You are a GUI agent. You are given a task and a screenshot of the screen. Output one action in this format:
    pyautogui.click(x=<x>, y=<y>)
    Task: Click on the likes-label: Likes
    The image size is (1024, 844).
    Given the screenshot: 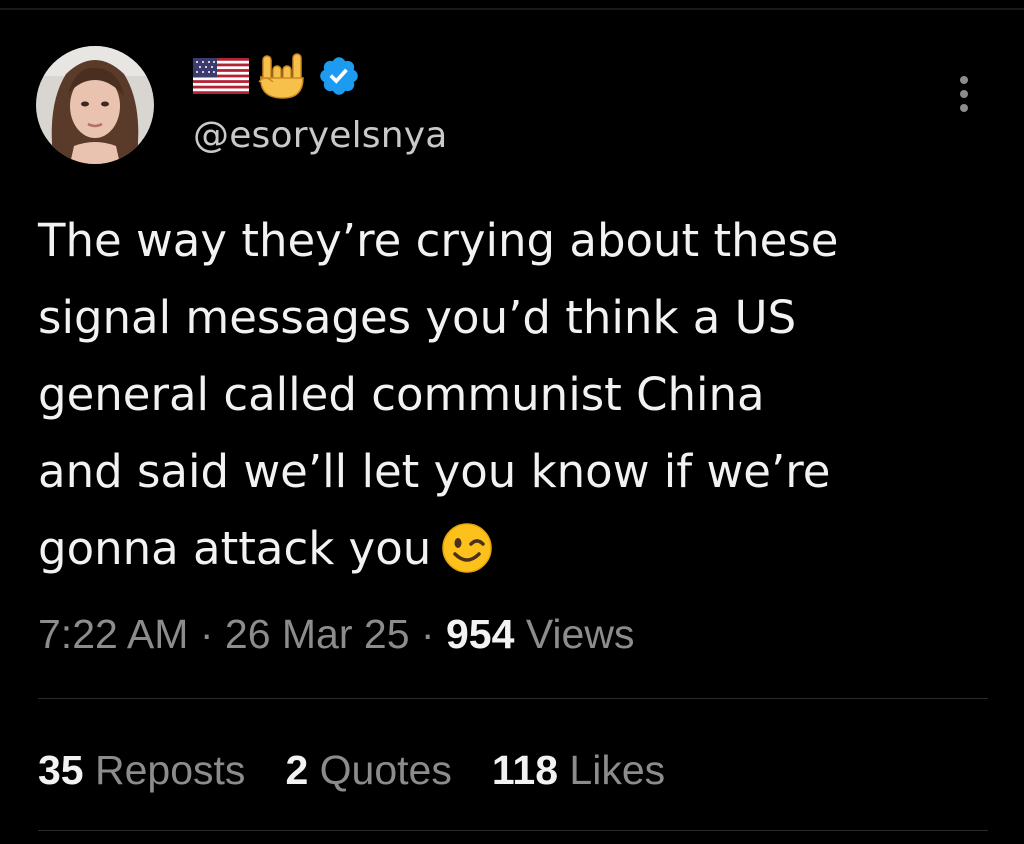 What is the action you would take?
    pyautogui.click(x=617, y=770)
    